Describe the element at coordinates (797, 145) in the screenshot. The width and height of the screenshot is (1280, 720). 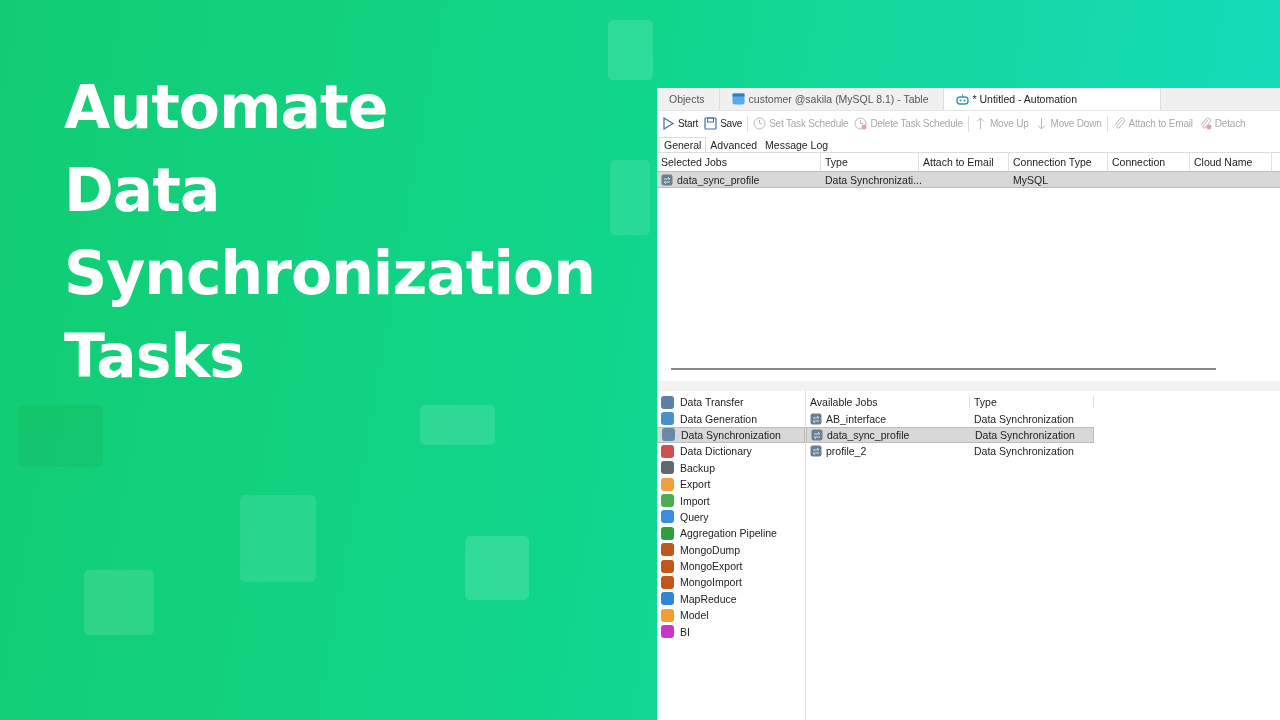
I see `page-tab: Message Log` at that location.